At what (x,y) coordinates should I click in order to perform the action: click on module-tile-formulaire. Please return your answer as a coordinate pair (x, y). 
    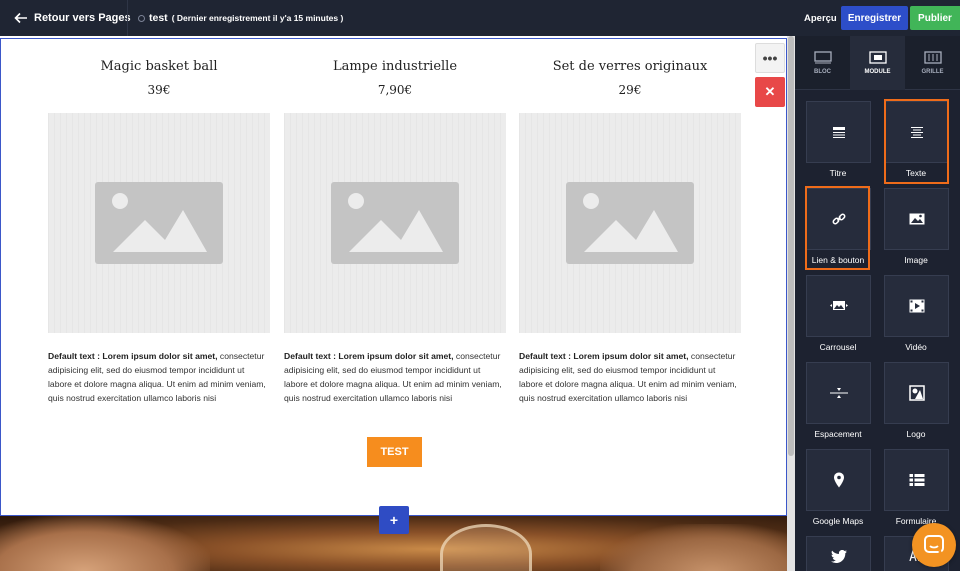
    Looking at the image, I should click on (916, 480).